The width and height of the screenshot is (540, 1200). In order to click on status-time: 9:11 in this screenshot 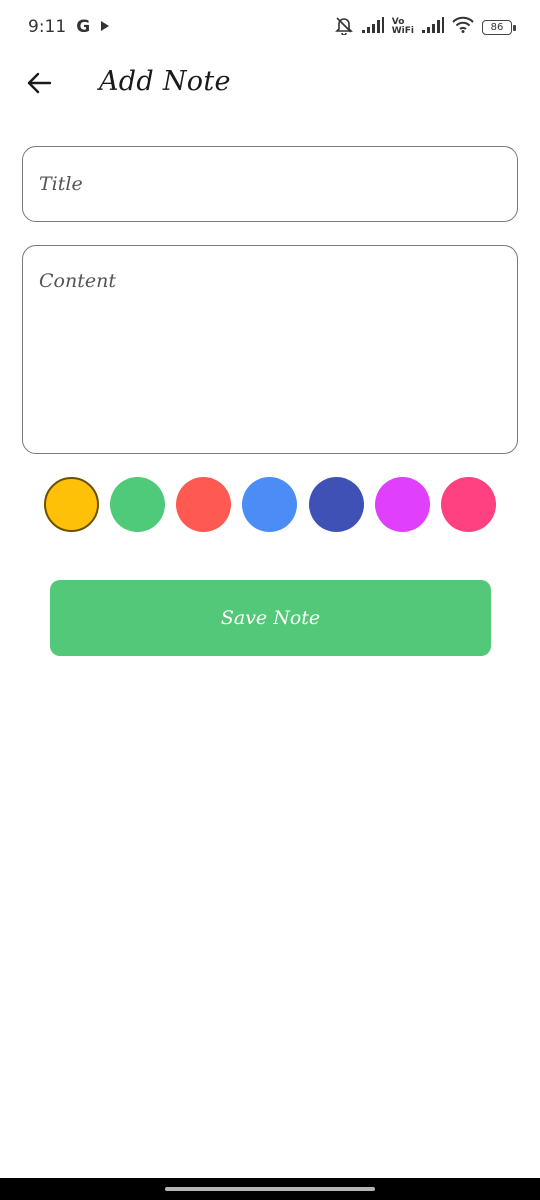, I will do `click(47, 27)`.